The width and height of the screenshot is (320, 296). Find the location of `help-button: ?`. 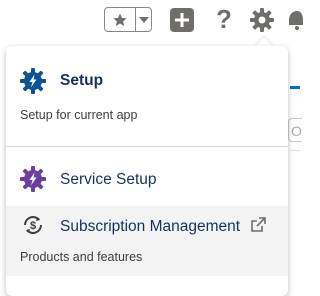

help-button: ? is located at coordinates (224, 19).